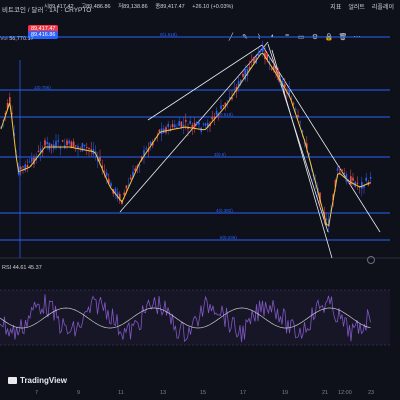 The height and width of the screenshot is (400, 400). I want to click on fib-level-label: 3(0.5), so click(220, 154).